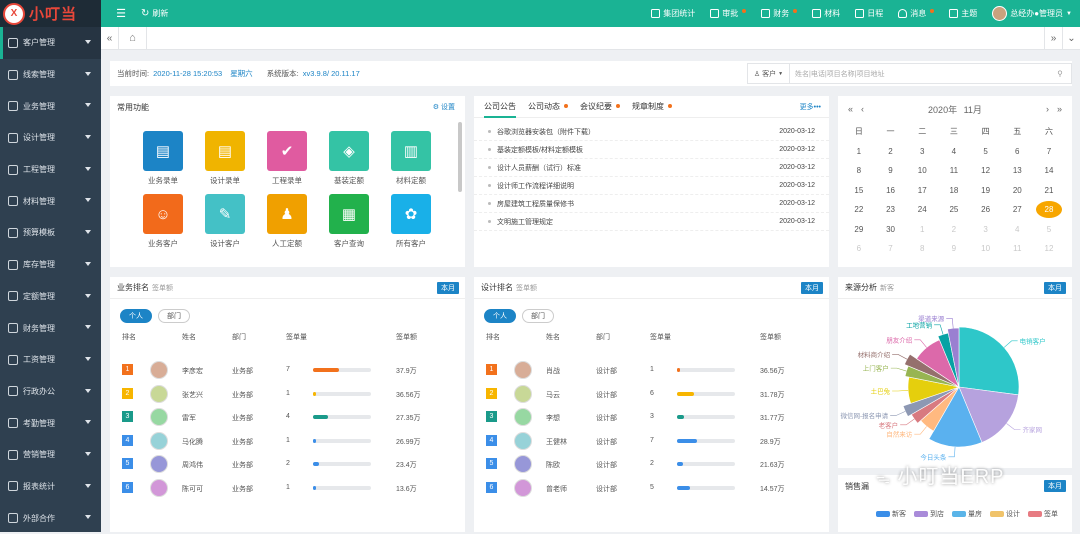  Describe the element at coordinates (50, 487) in the screenshot. I see `sidebar-item: 报表统计` at that location.